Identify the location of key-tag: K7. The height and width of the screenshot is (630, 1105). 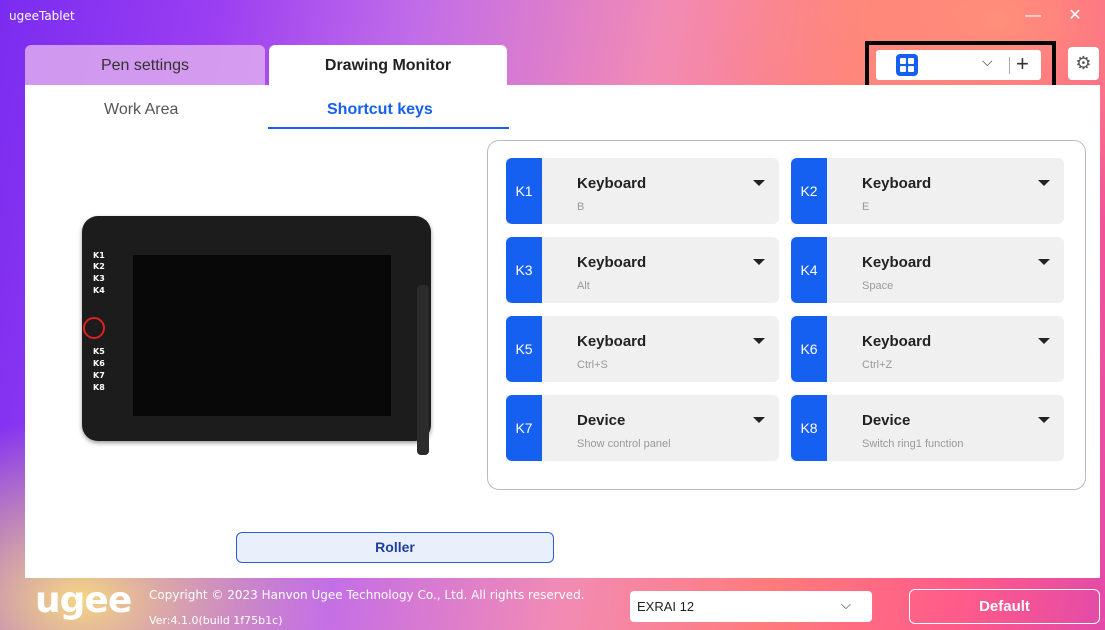
(524, 428).